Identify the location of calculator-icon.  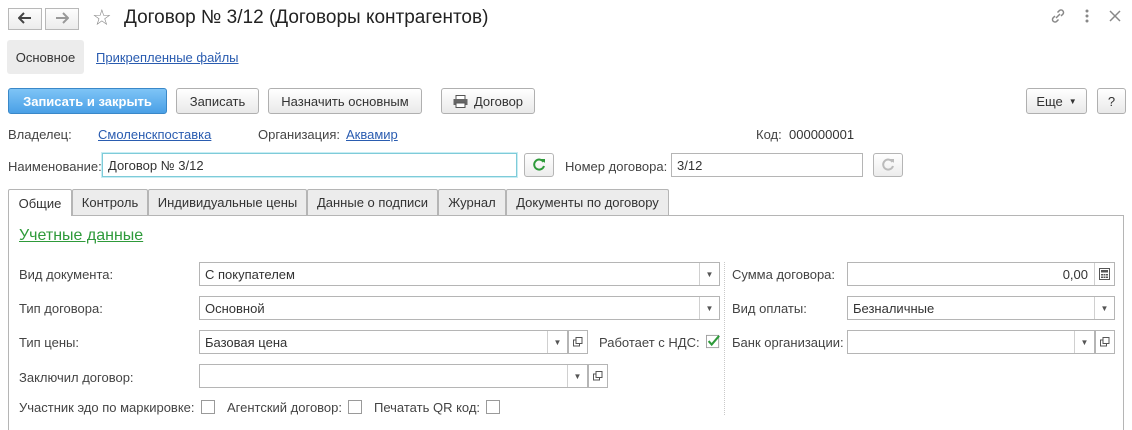
(1104, 274).